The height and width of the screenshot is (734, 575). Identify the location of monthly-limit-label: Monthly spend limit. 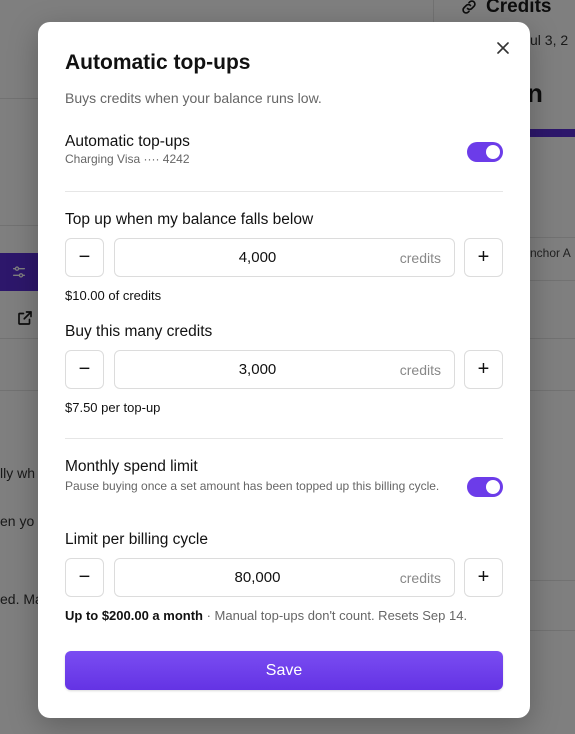
(131, 466).